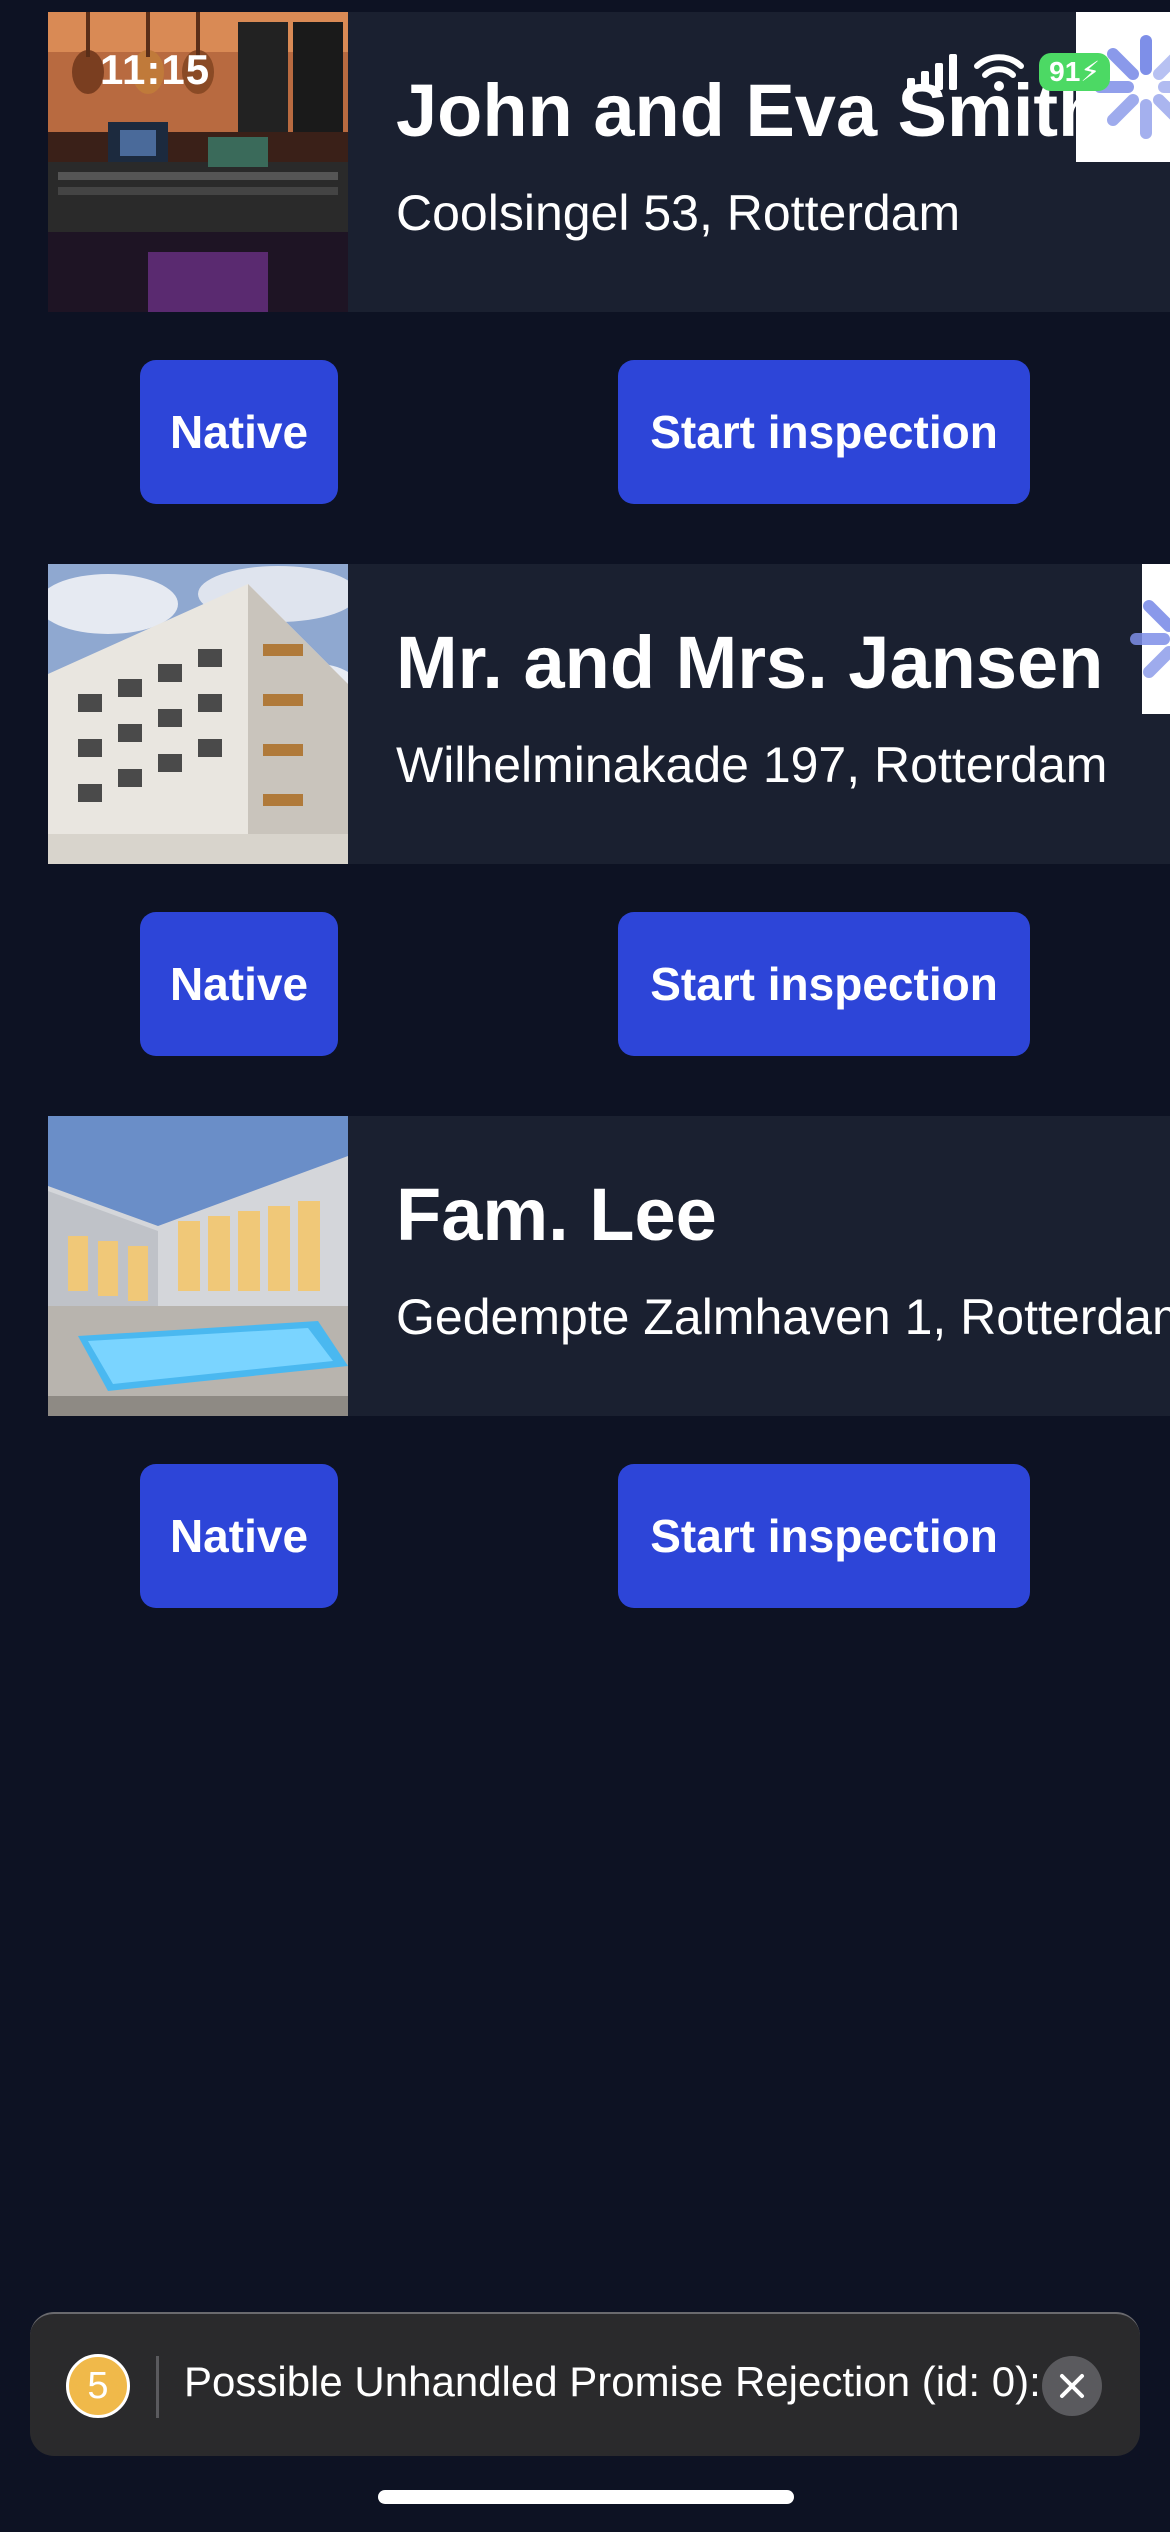 The width and height of the screenshot is (1170, 2532). I want to click on close-button, so click(1072, 2386).